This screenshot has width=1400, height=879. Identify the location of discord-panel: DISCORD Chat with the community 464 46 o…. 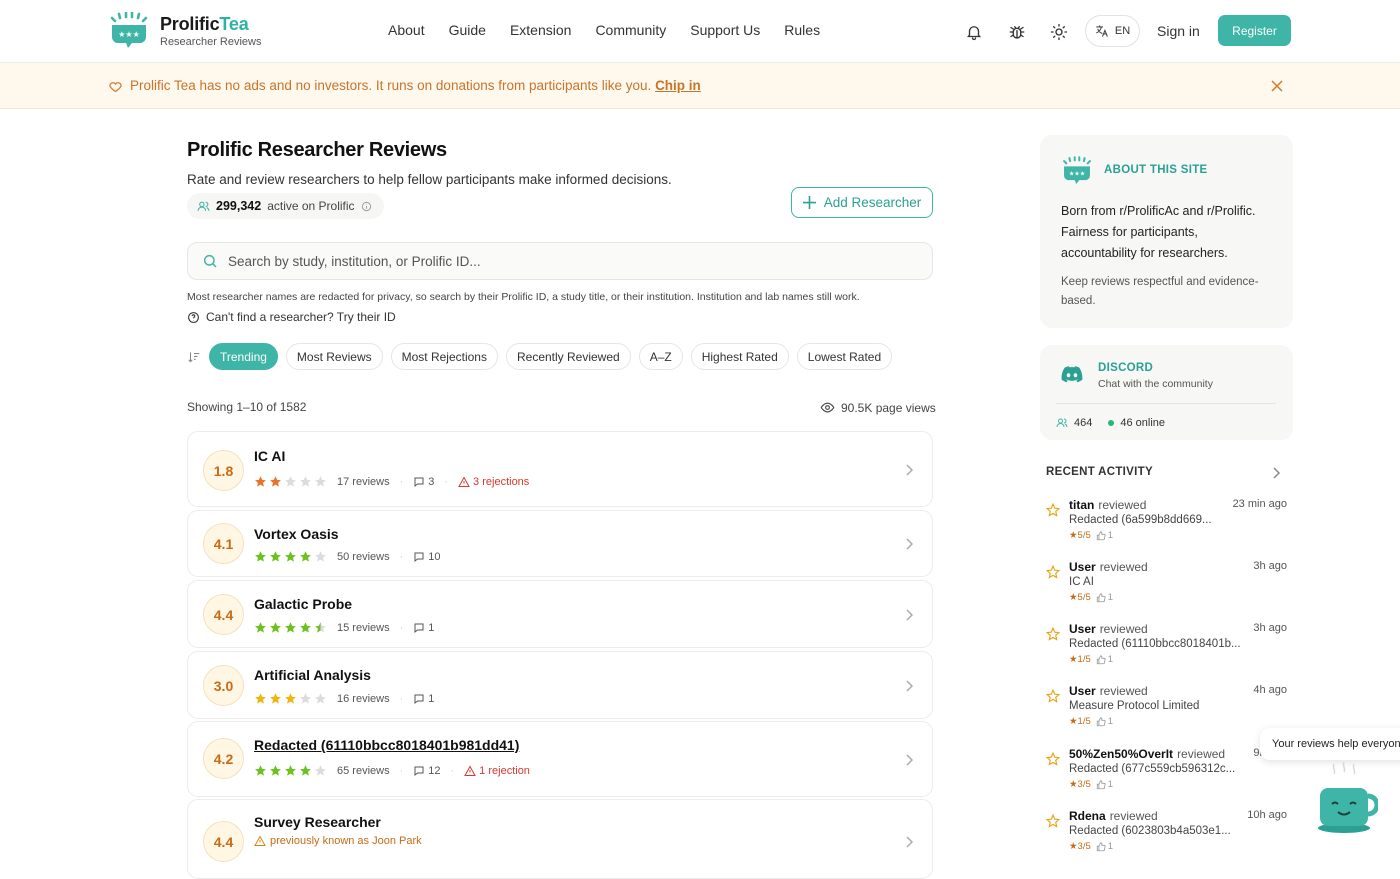
(1166, 392).